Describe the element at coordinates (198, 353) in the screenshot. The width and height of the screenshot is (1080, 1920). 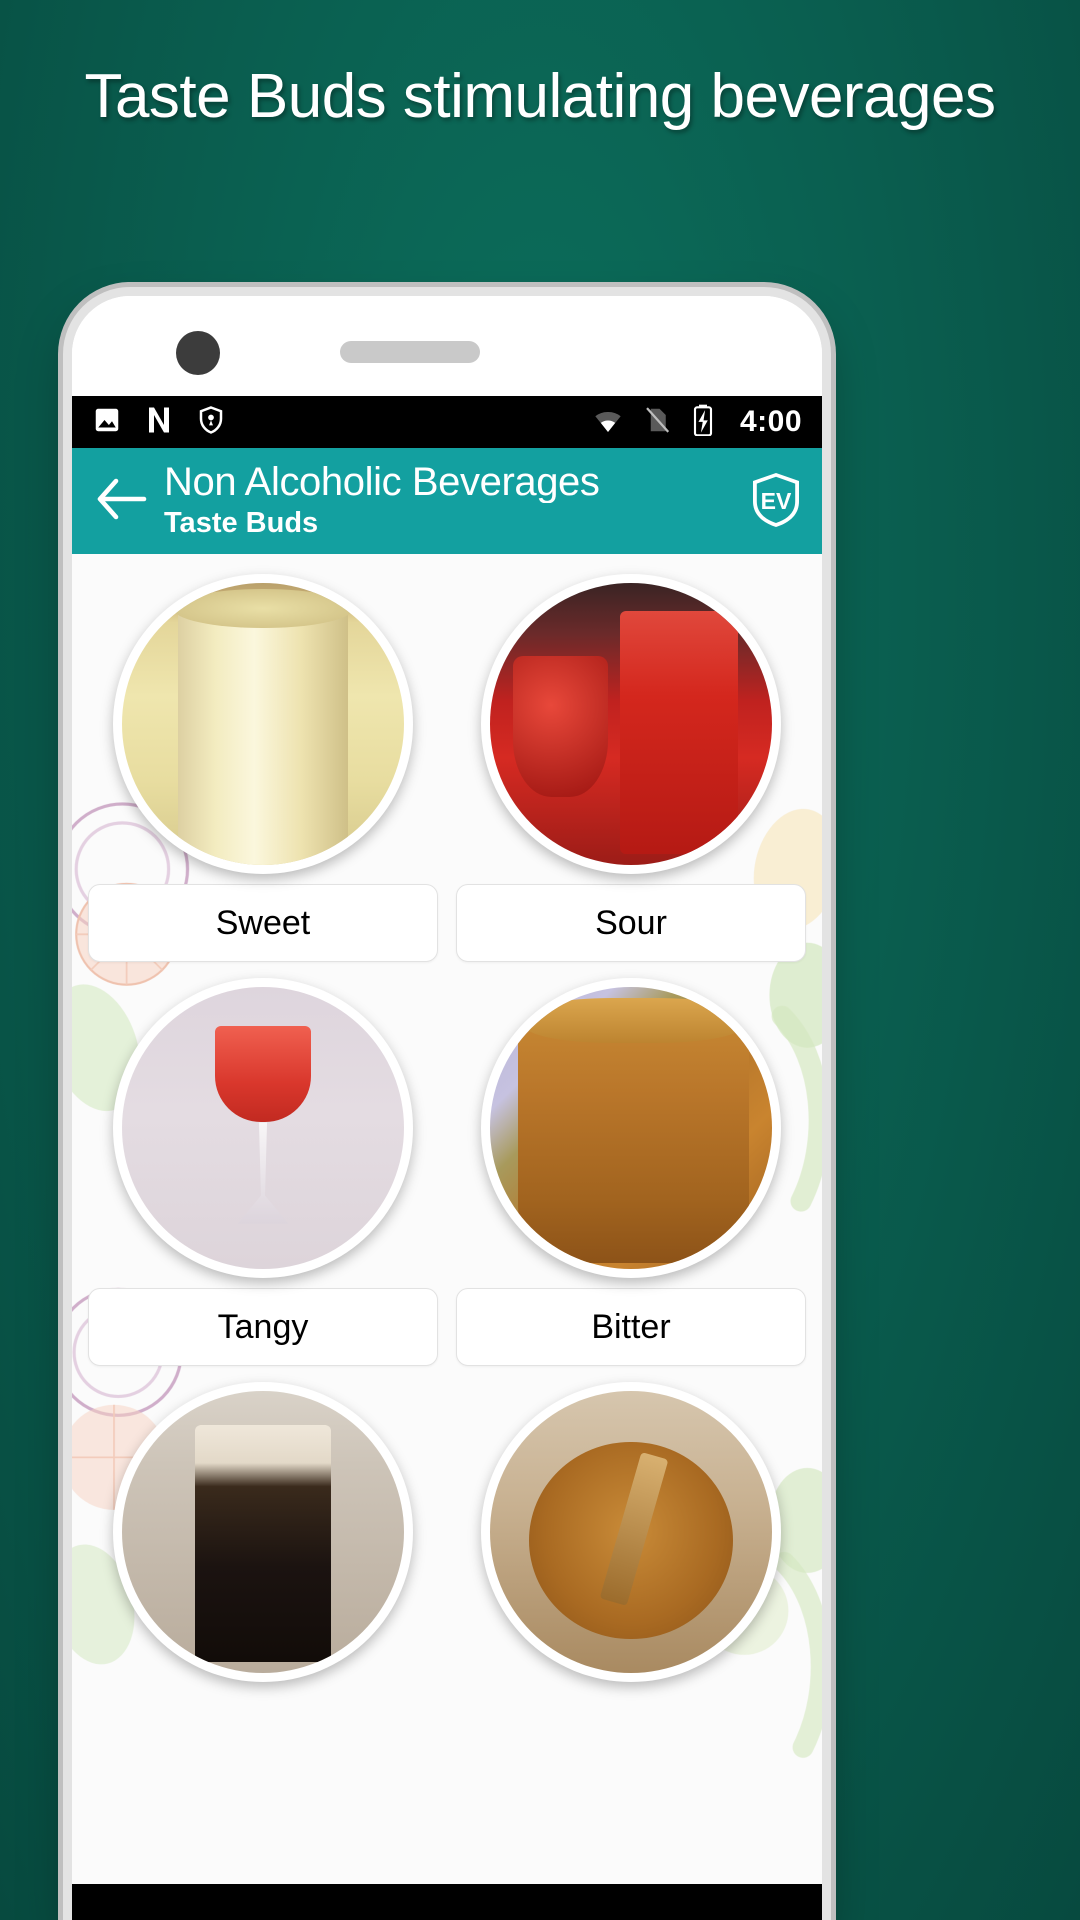
I see `front-camera-icon` at that location.